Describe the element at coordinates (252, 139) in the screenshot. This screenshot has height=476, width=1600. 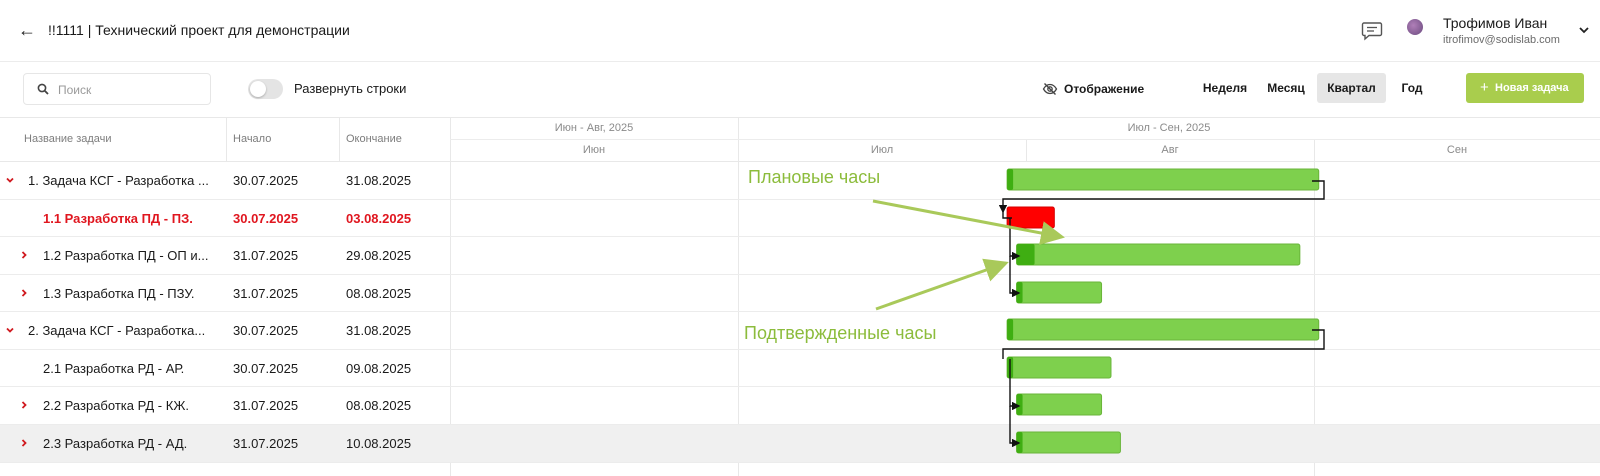
I see `column-header-start: Начало` at that location.